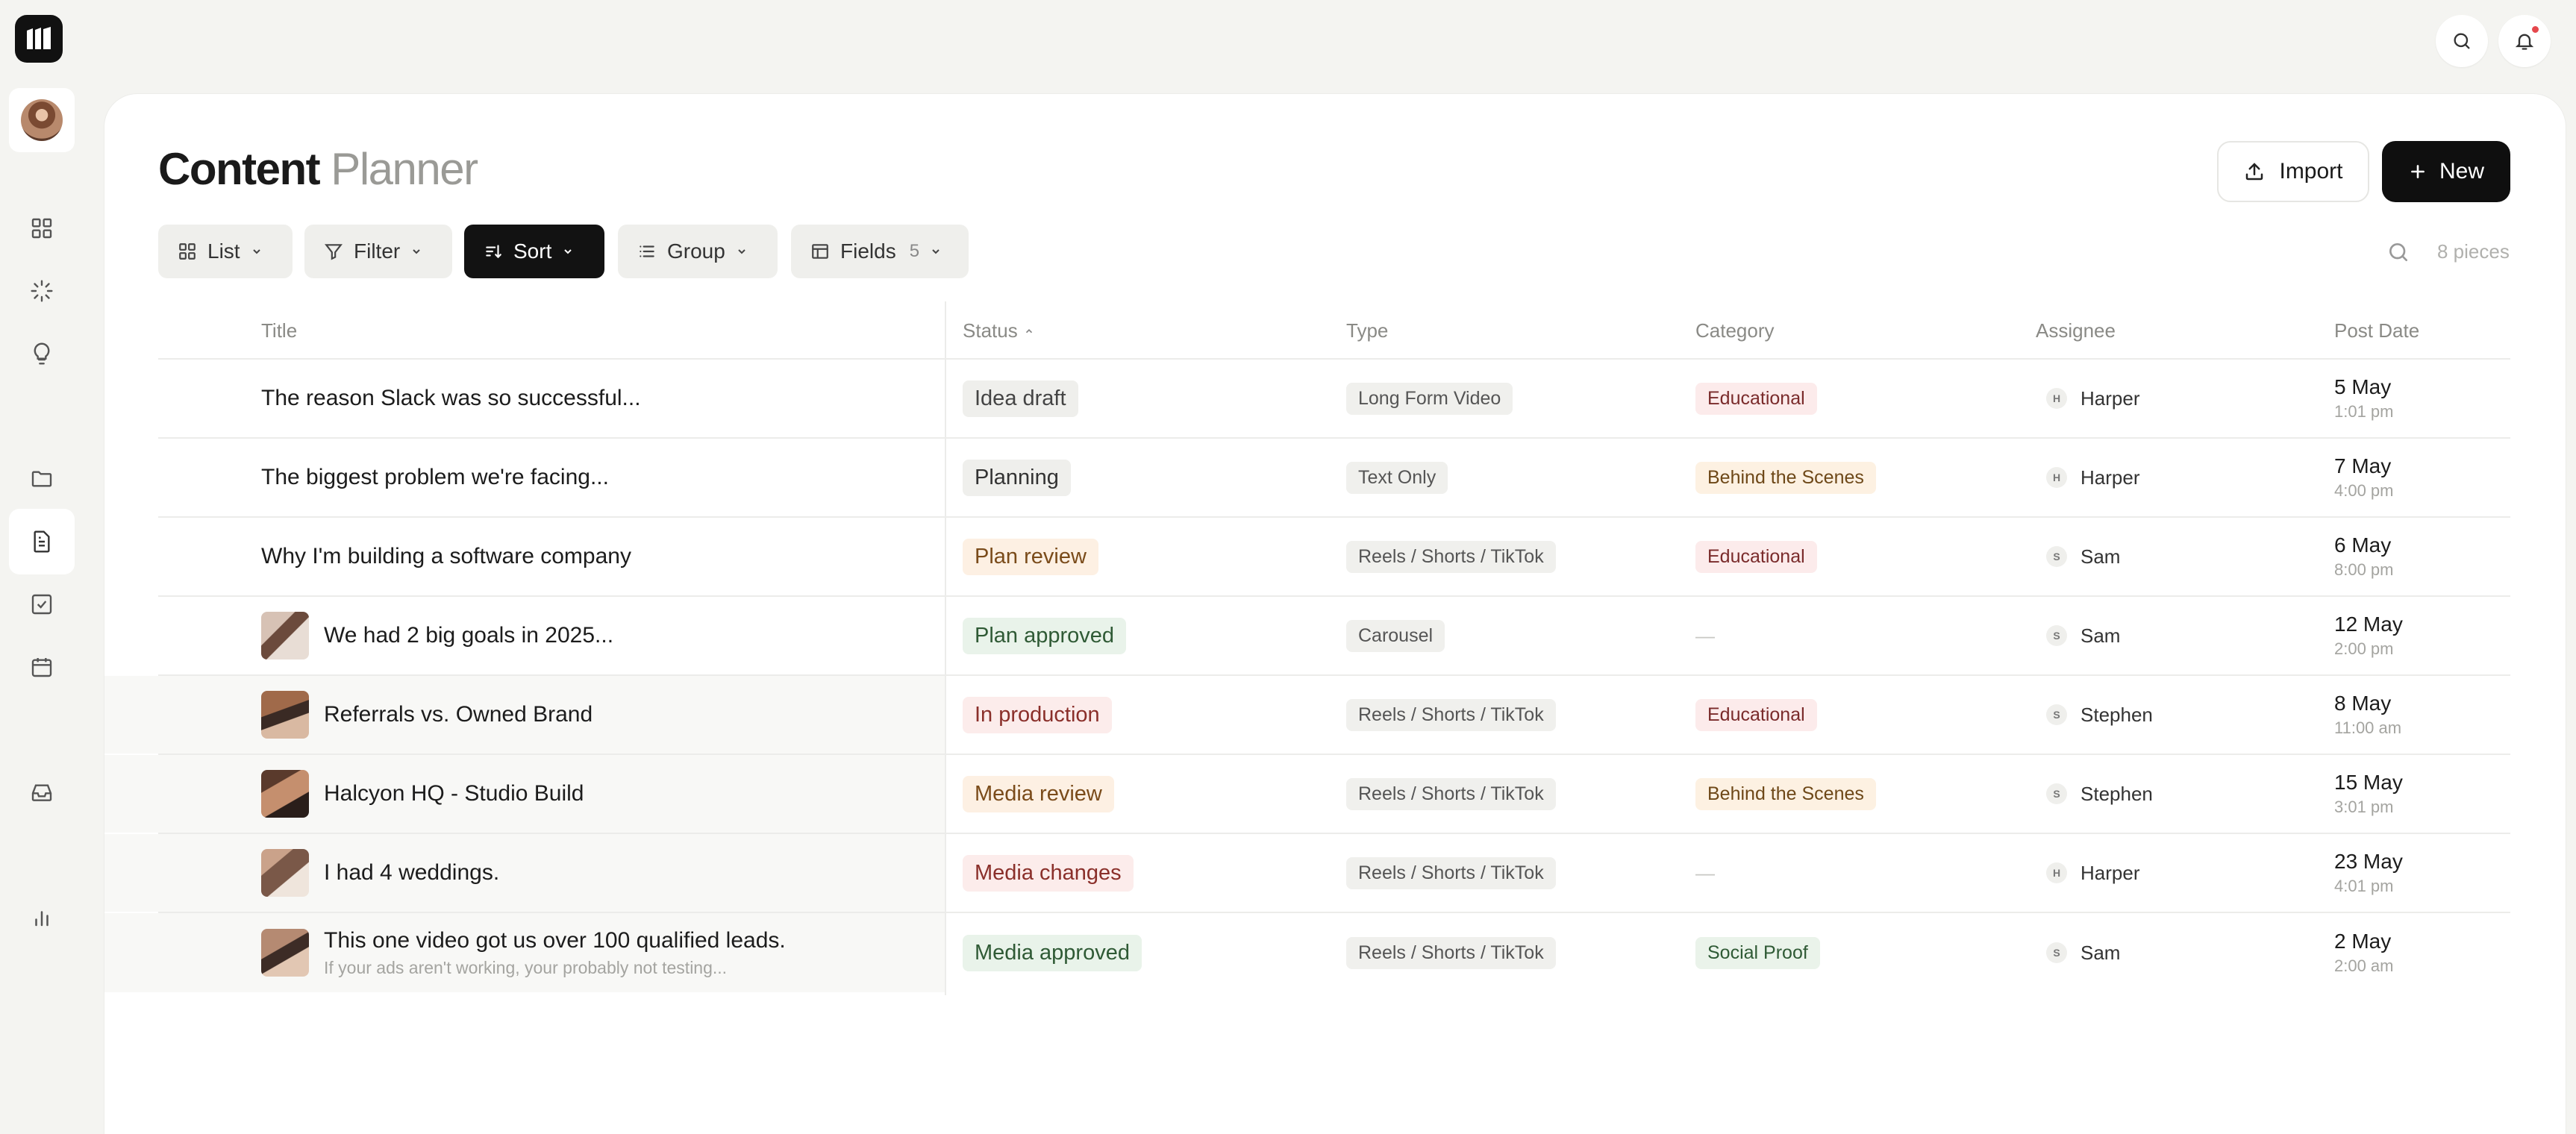  I want to click on column-header-category: Category, so click(1735, 330).